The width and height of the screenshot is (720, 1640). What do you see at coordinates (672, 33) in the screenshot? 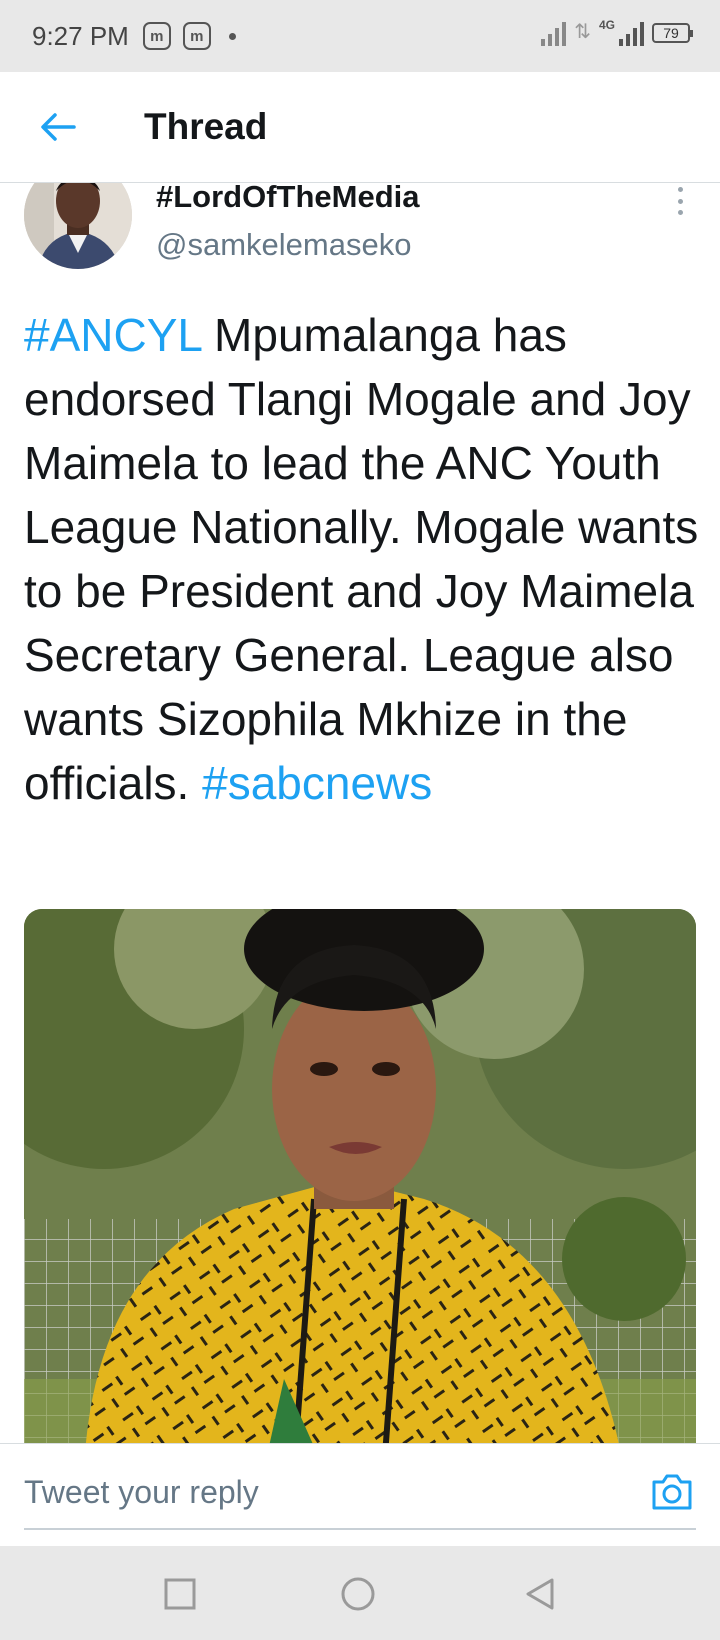
I see `battery-icon: 79` at bounding box center [672, 33].